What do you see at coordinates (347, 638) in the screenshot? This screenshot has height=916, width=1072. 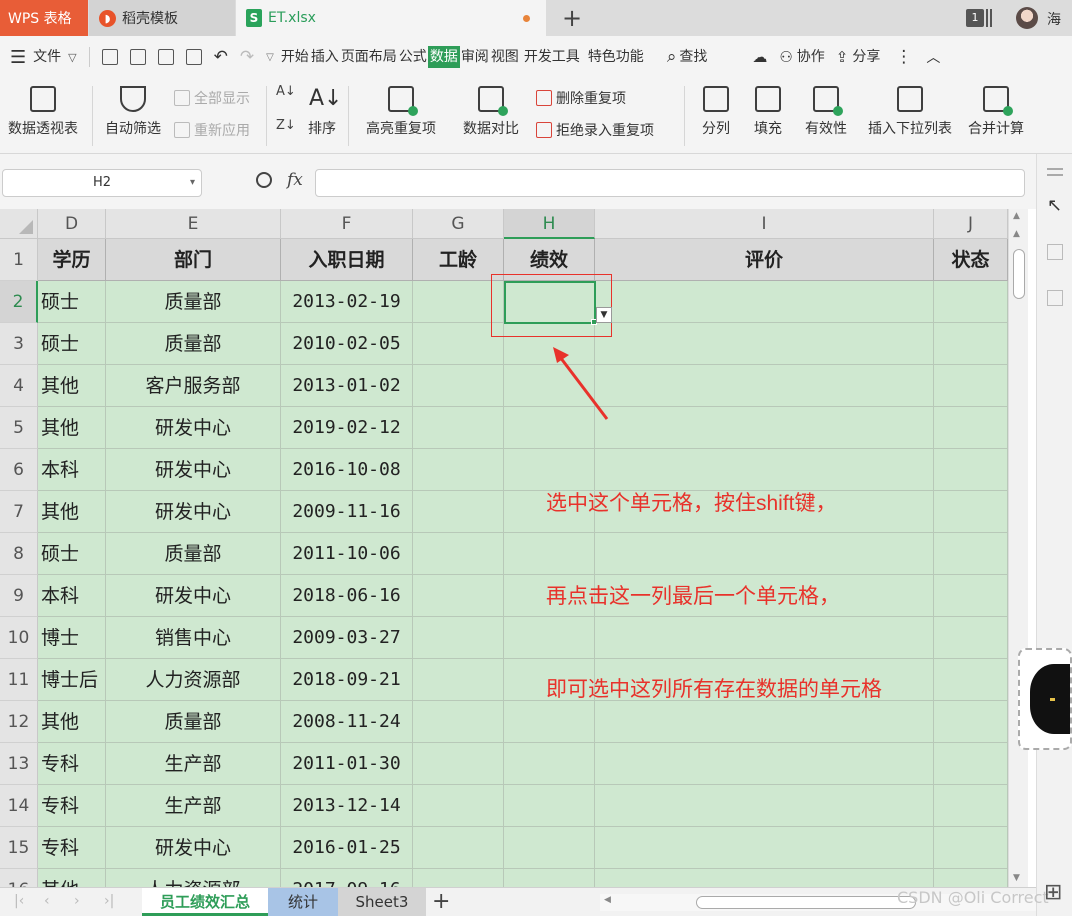 I see `table-cell: 2009-03-27` at bounding box center [347, 638].